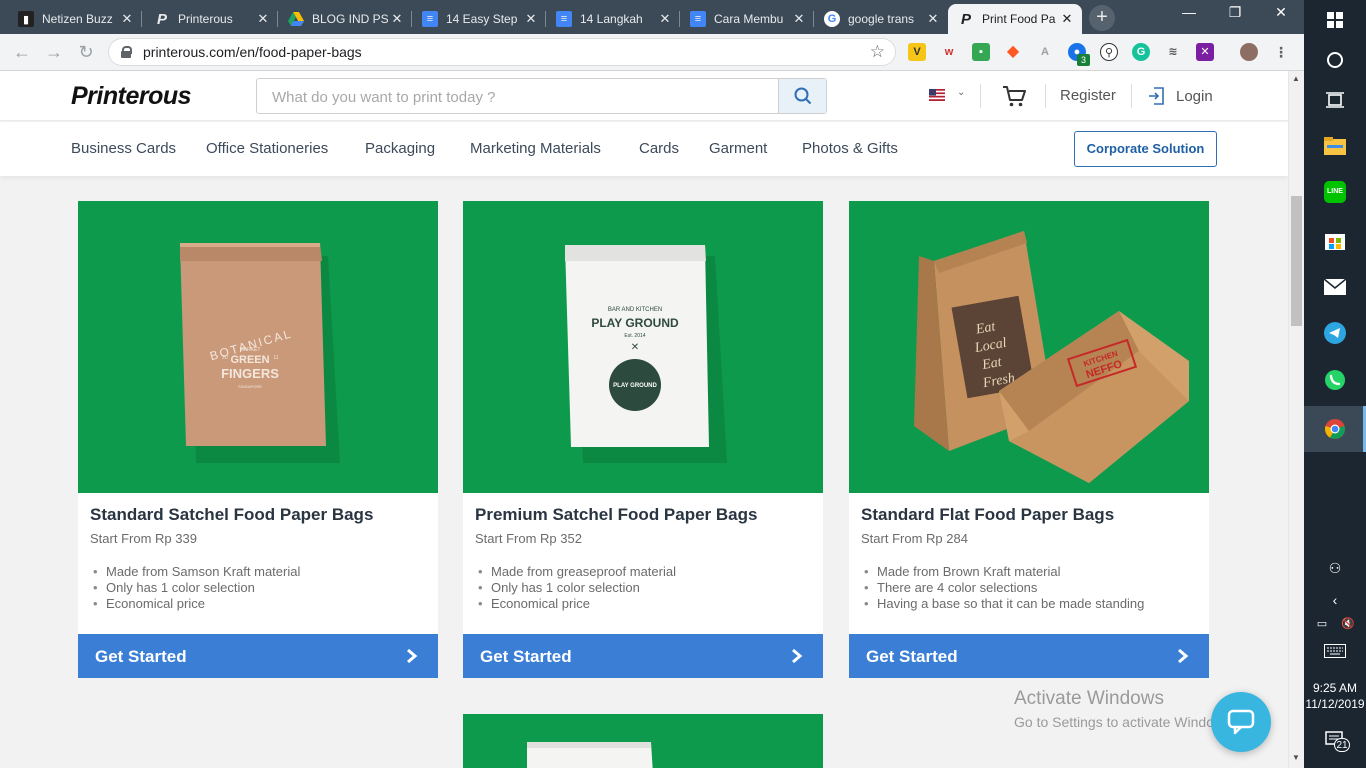  Describe the element at coordinates (1173, 52) in the screenshot. I see `extension-stack-icon: ≋` at that location.